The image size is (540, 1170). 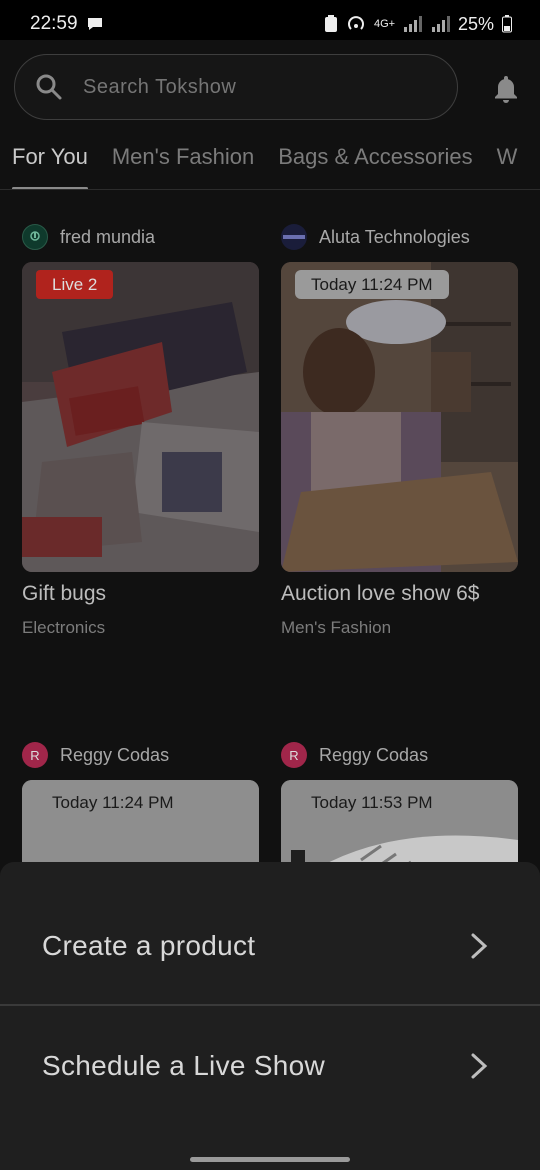 What do you see at coordinates (507, 24) in the screenshot?
I see `battery-icon` at bounding box center [507, 24].